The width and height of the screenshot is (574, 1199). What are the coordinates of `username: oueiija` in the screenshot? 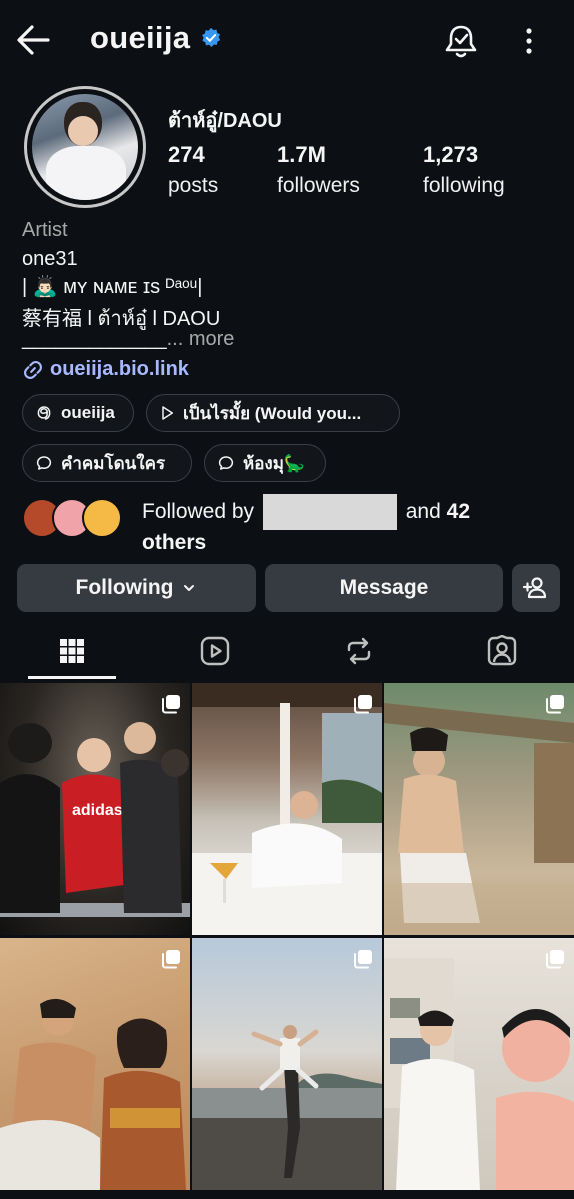 It's located at (140, 37).